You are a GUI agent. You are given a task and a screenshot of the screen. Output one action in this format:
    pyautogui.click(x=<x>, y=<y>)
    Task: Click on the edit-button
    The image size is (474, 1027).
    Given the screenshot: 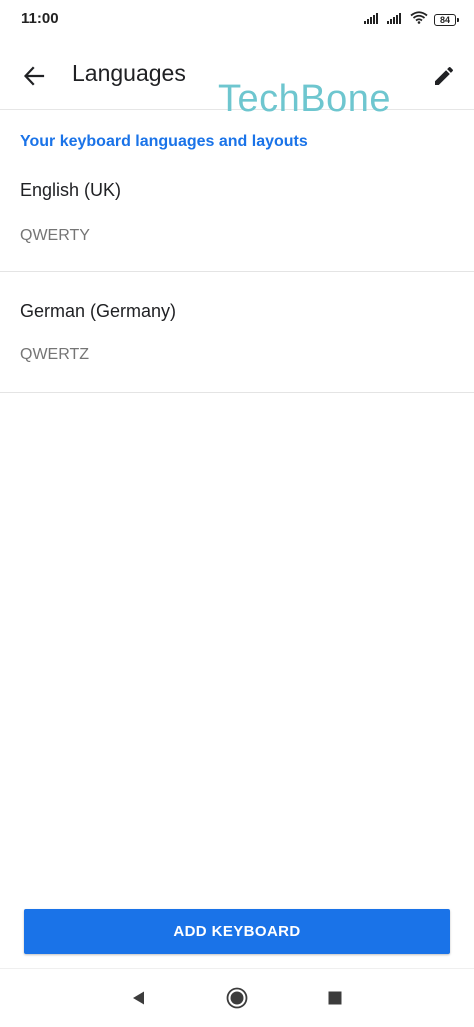 What is the action you would take?
    pyautogui.click(x=444, y=76)
    